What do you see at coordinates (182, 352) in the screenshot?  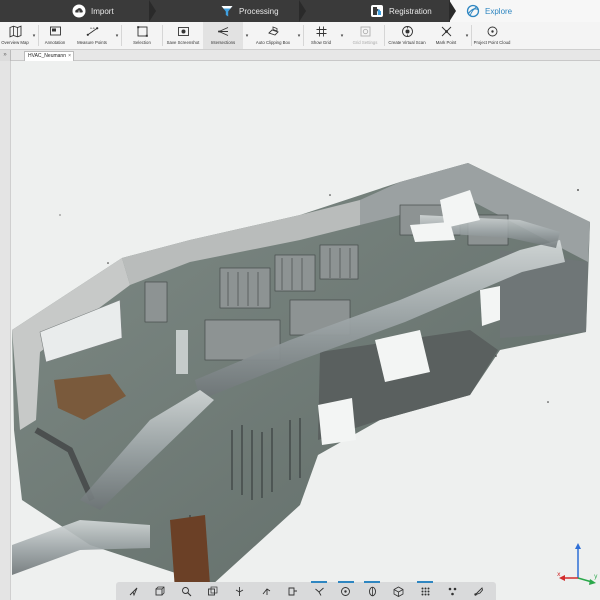 I see `glass-column` at bounding box center [182, 352].